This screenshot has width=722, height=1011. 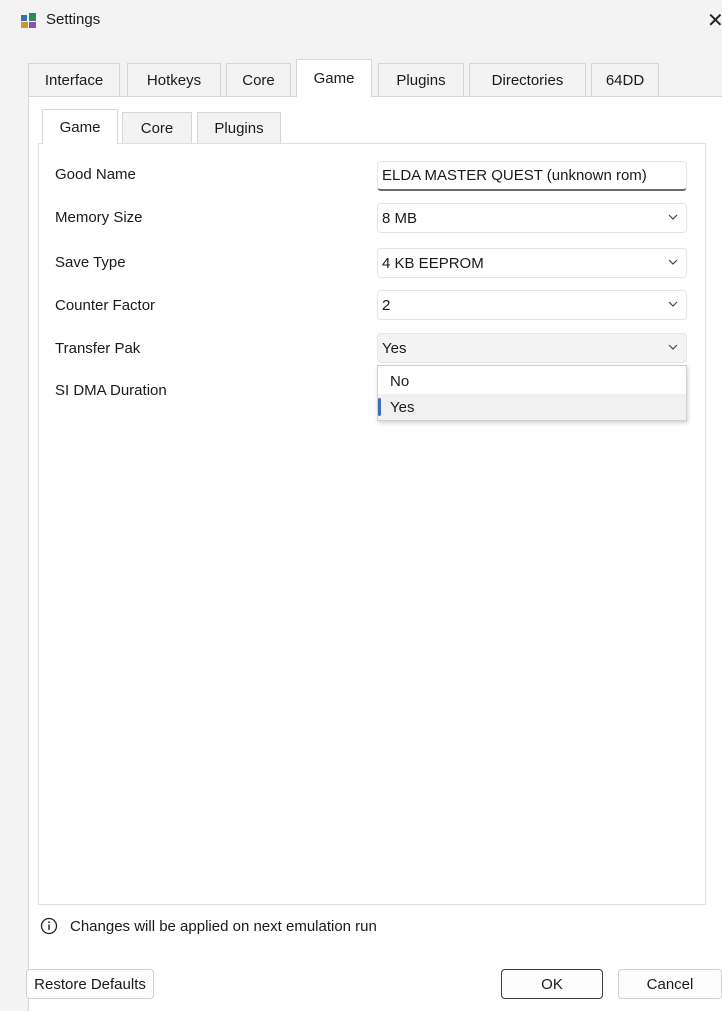 What do you see at coordinates (552, 984) in the screenshot?
I see `ok-button: OK` at bounding box center [552, 984].